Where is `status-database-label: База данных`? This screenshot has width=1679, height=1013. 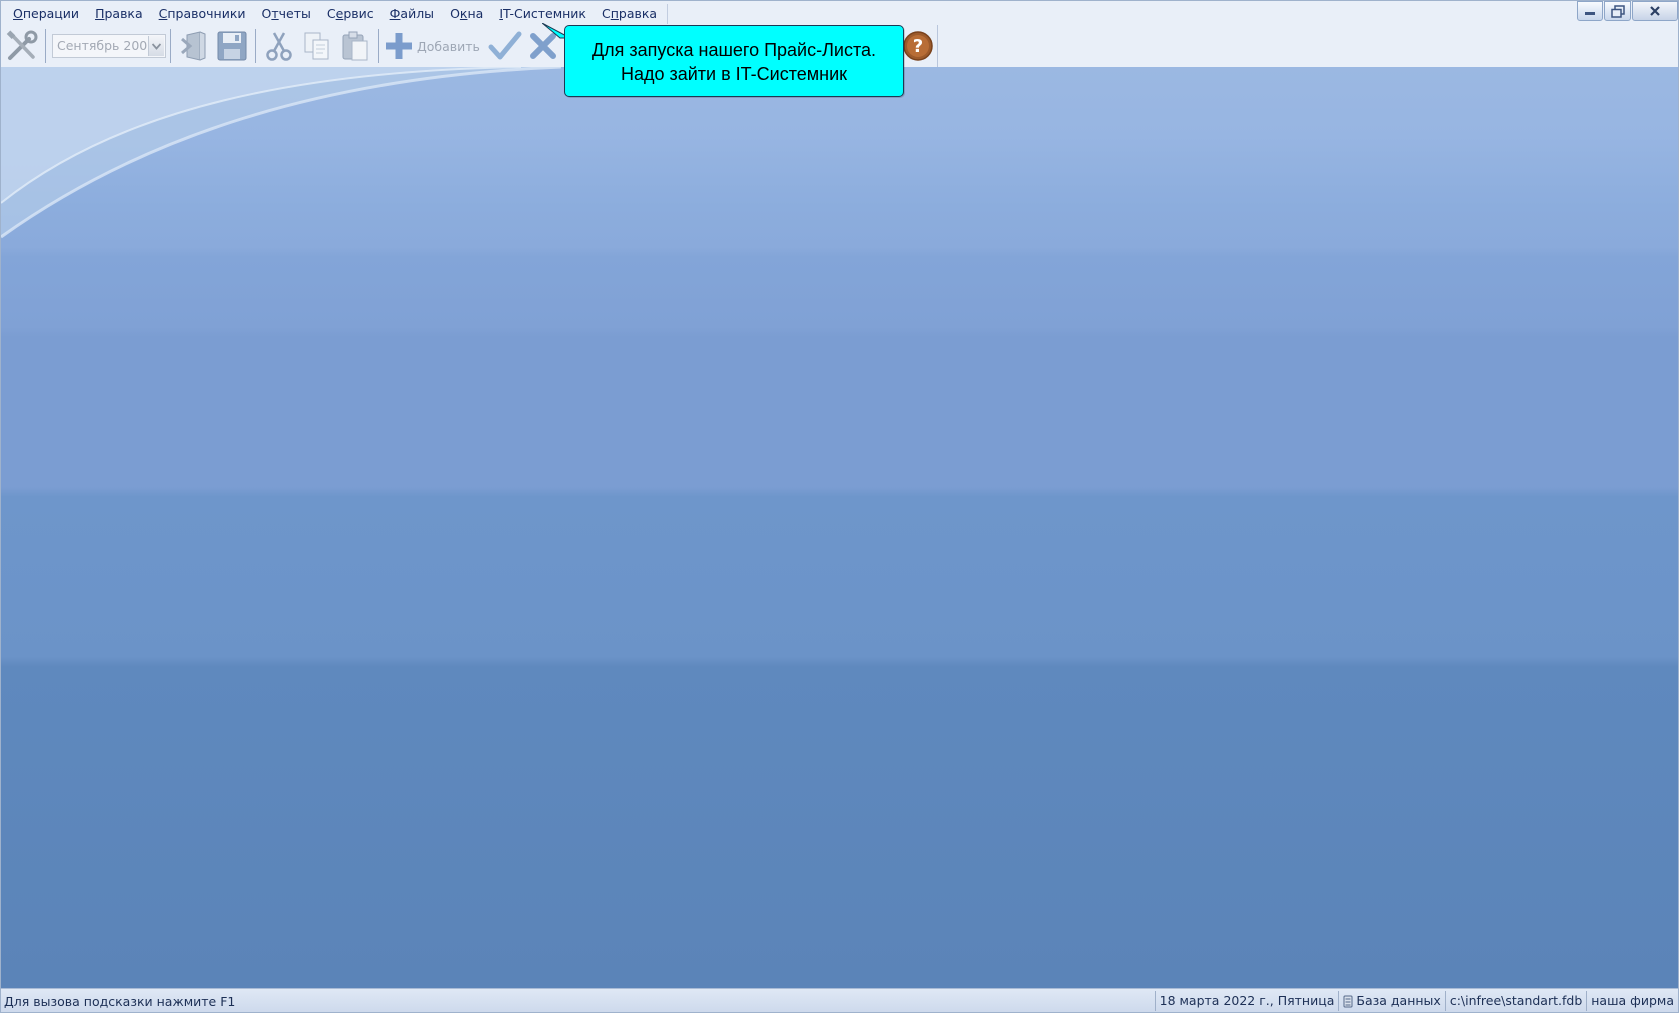
status-database-label: База данных is located at coordinates (1398, 1000).